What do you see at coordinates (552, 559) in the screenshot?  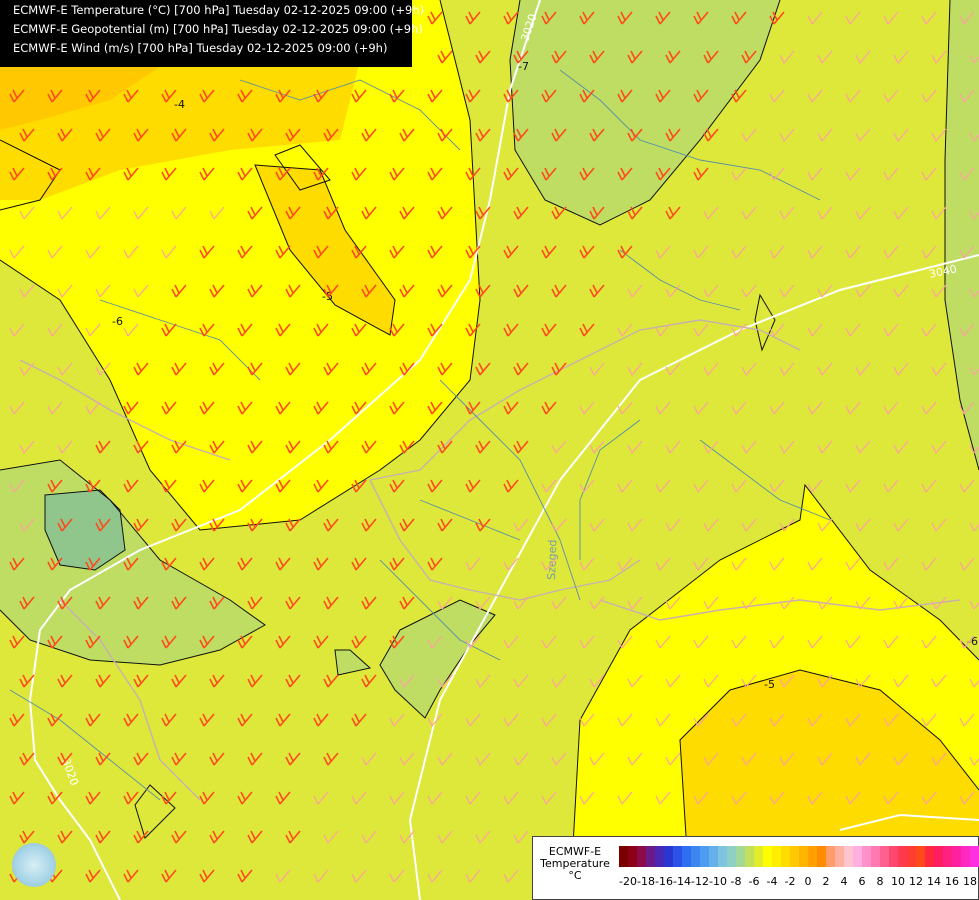 I see `city-label: Szeged` at bounding box center [552, 559].